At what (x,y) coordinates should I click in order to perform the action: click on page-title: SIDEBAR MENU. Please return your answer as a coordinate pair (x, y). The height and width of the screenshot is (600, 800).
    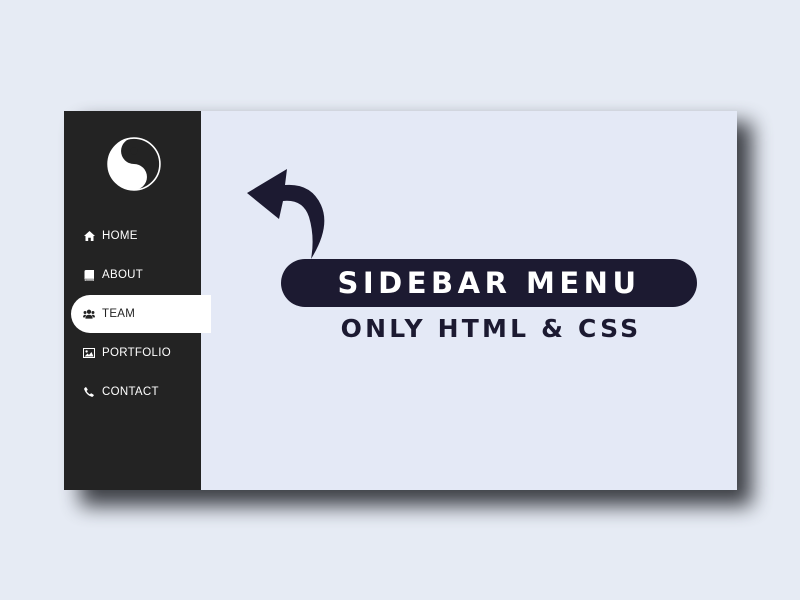
    Looking at the image, I should click on (489, 283).